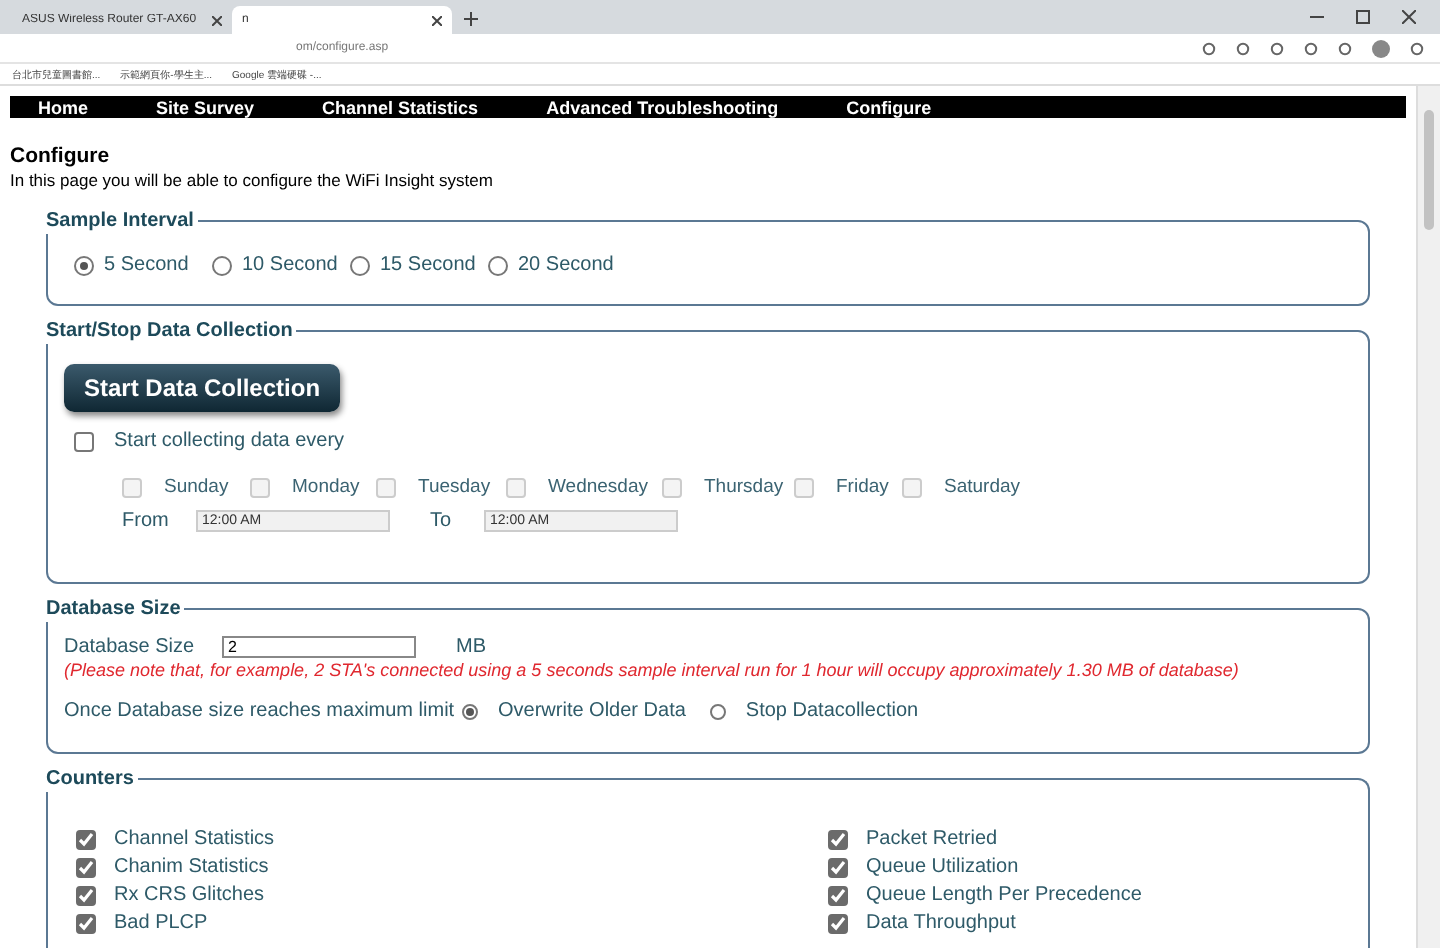 This screenshot has width=1440, height=948. What do you see at coordinates (592, 711) in the screenshot?
I see `option-label: Overwrite Older Data` at bounding box center [592, 711].